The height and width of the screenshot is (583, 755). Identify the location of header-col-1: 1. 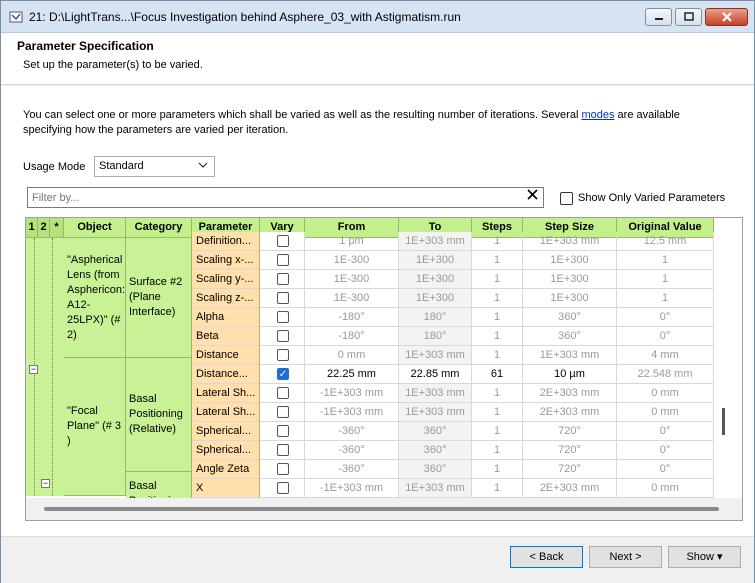
(32, 228).